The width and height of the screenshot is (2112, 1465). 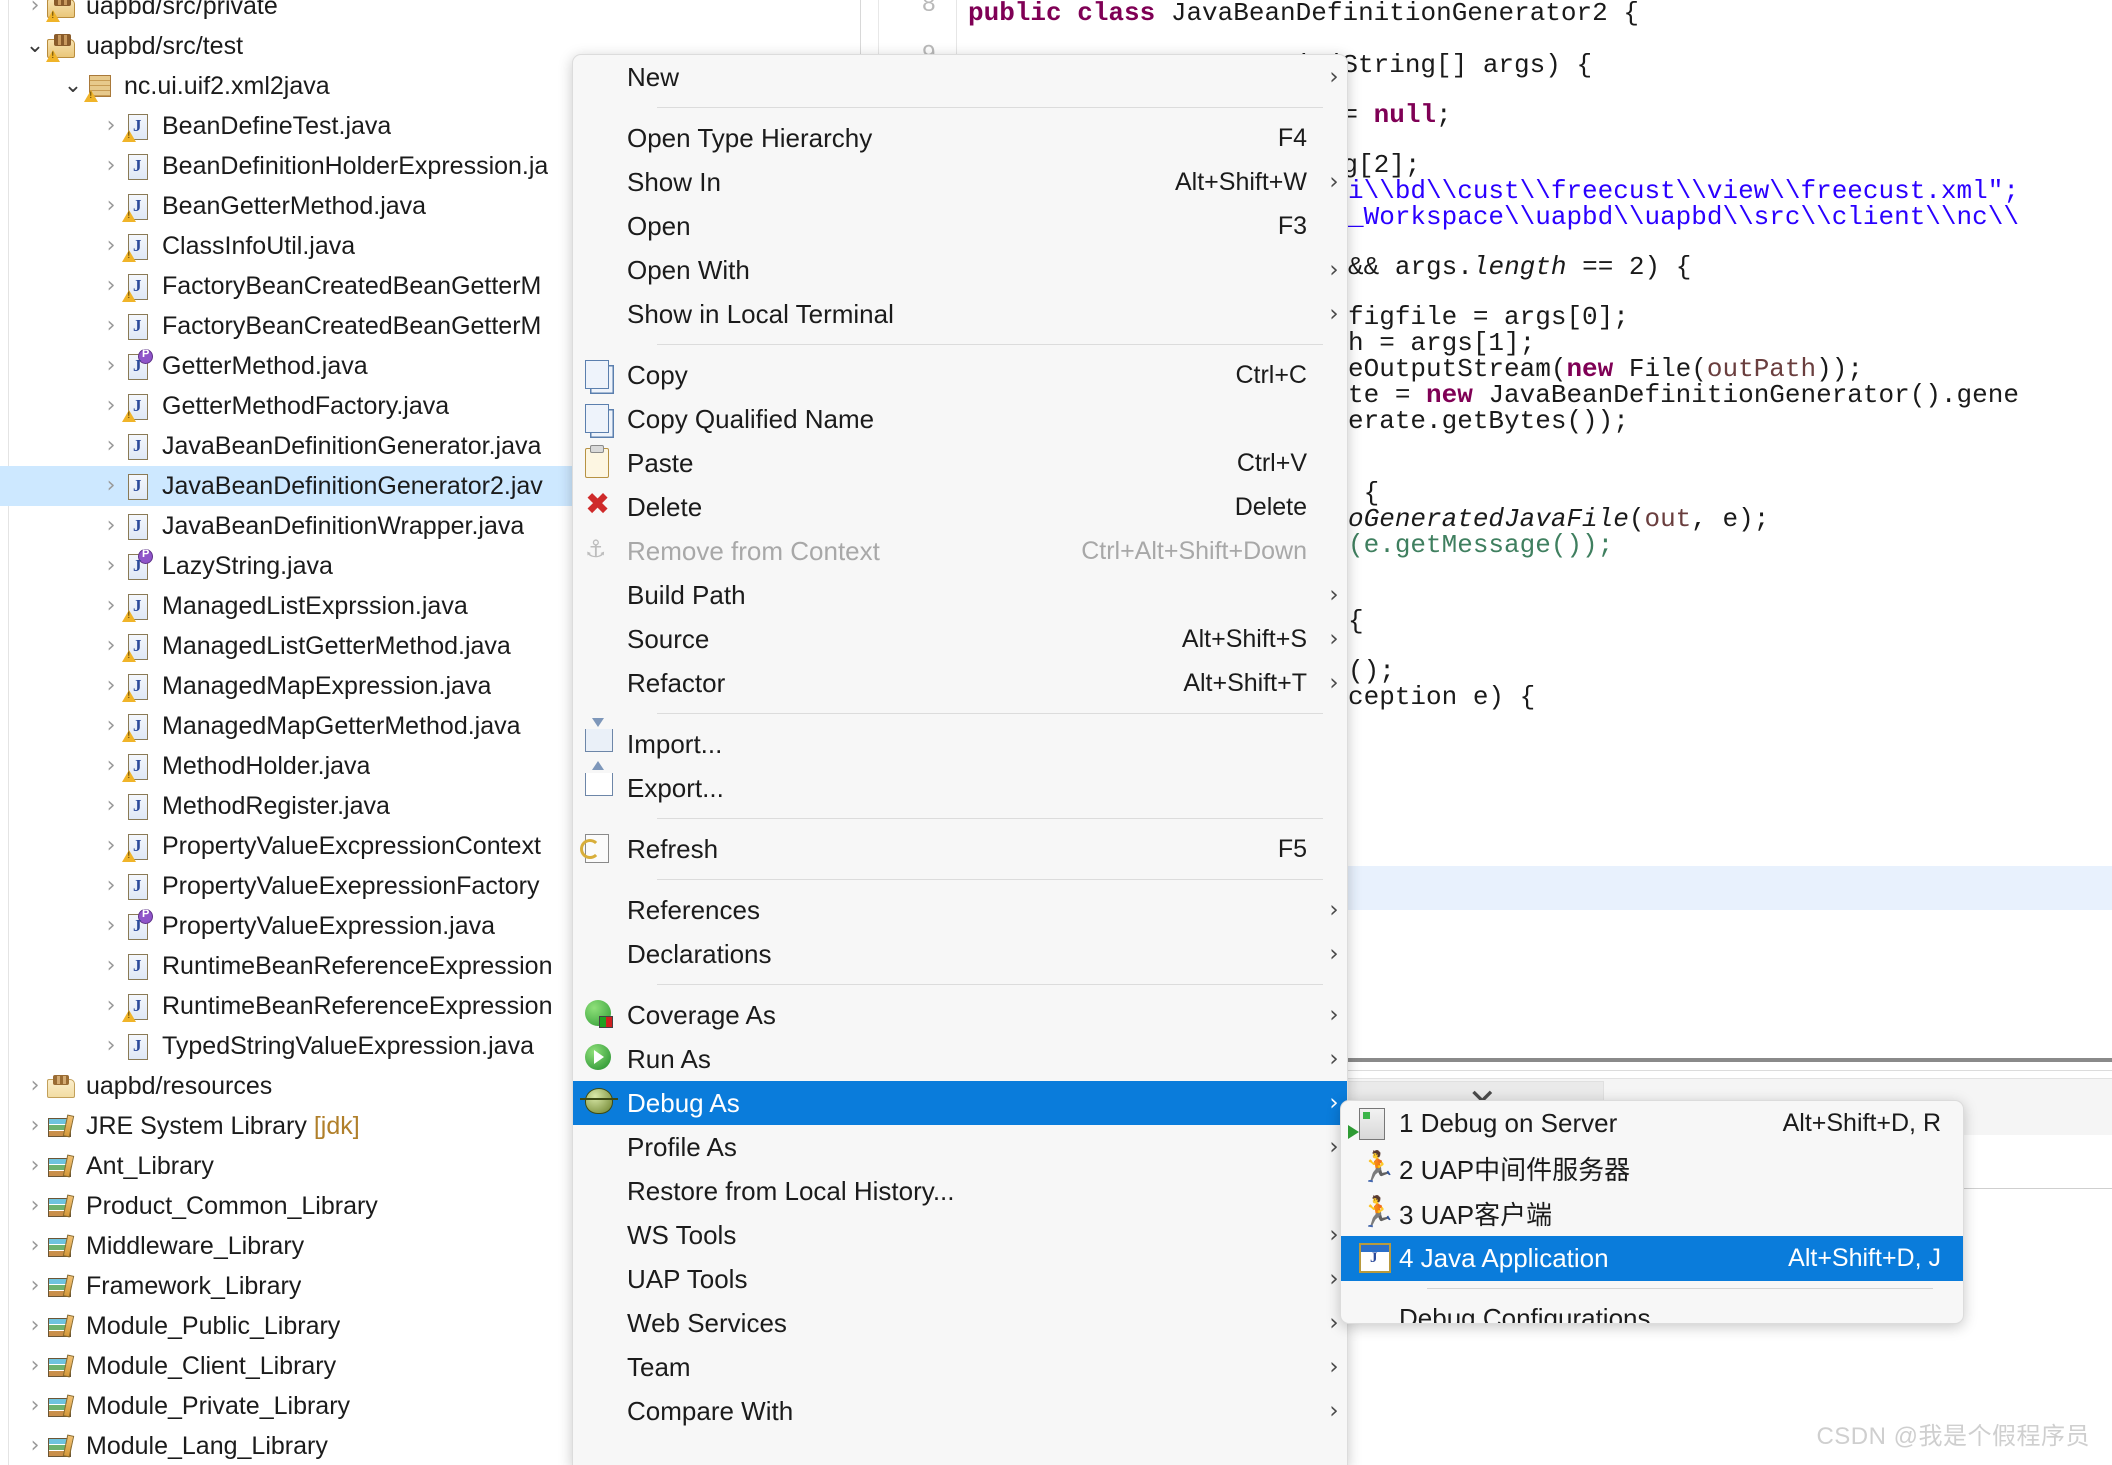 I want to click on menu-item-source: Source Alt+Shift+S ›, so click(x=960, y=639).